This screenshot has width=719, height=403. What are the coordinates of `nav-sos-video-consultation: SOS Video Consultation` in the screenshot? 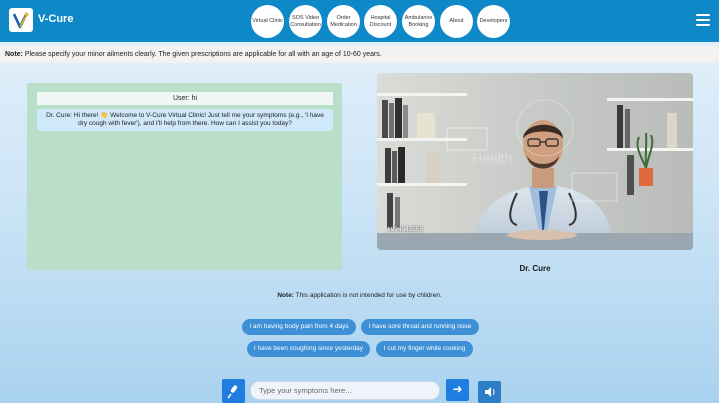 It's located at (305, 21).